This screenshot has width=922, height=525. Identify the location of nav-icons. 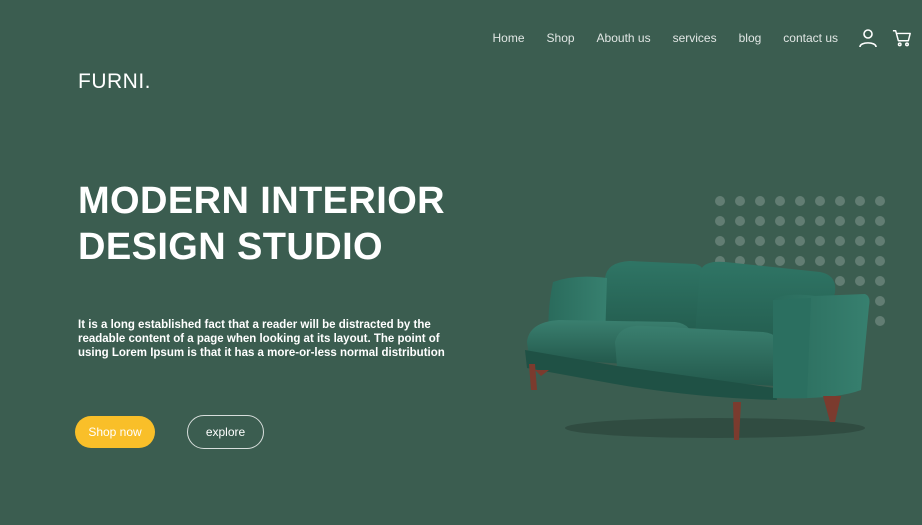
(885, 38).